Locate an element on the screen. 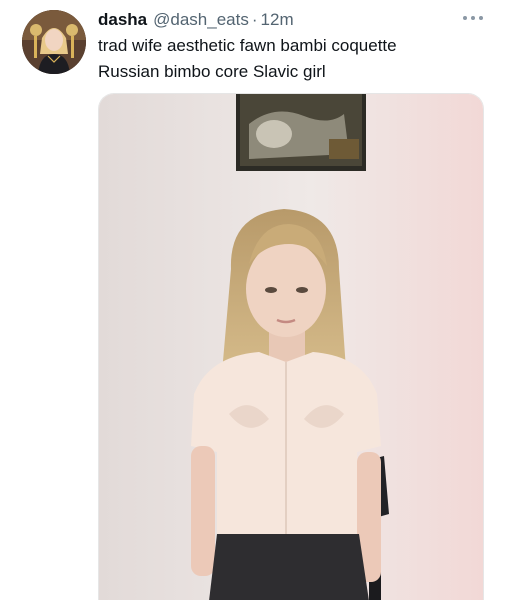 Image resolution: width=505 pixels, height=600 pixels. avatar-image is located at coordinates (54, 42).